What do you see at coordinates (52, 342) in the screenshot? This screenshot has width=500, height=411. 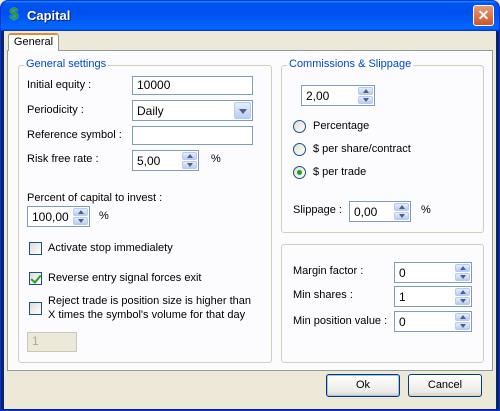 I see `reject-trade-multiplier-input: 1` at bounding box center [52, 342].